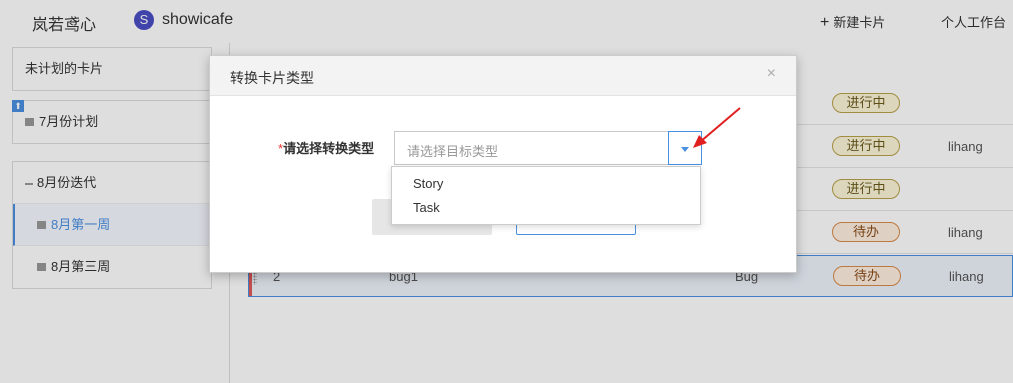  I want to click on option-task: Task, so click(426, 207).